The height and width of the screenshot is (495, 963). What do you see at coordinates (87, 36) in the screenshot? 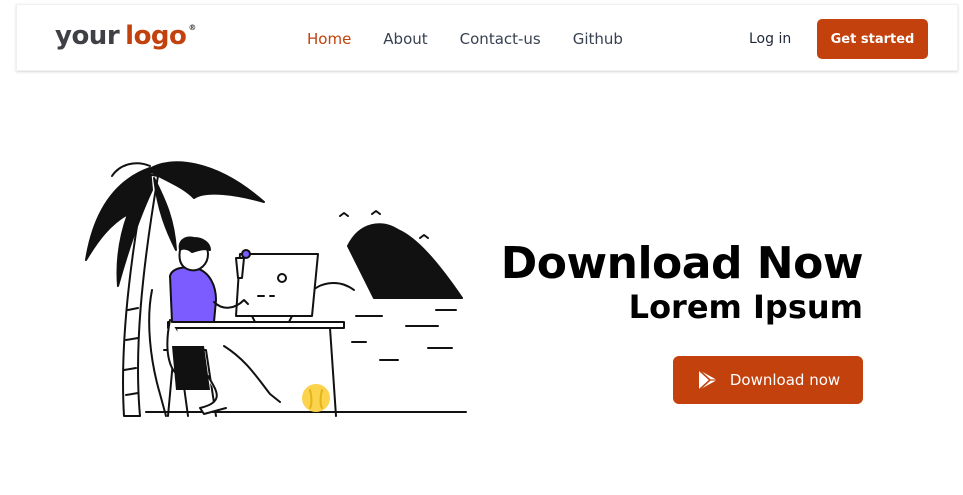
I see `logo-text-your: your` at bounding box center [87, 36].